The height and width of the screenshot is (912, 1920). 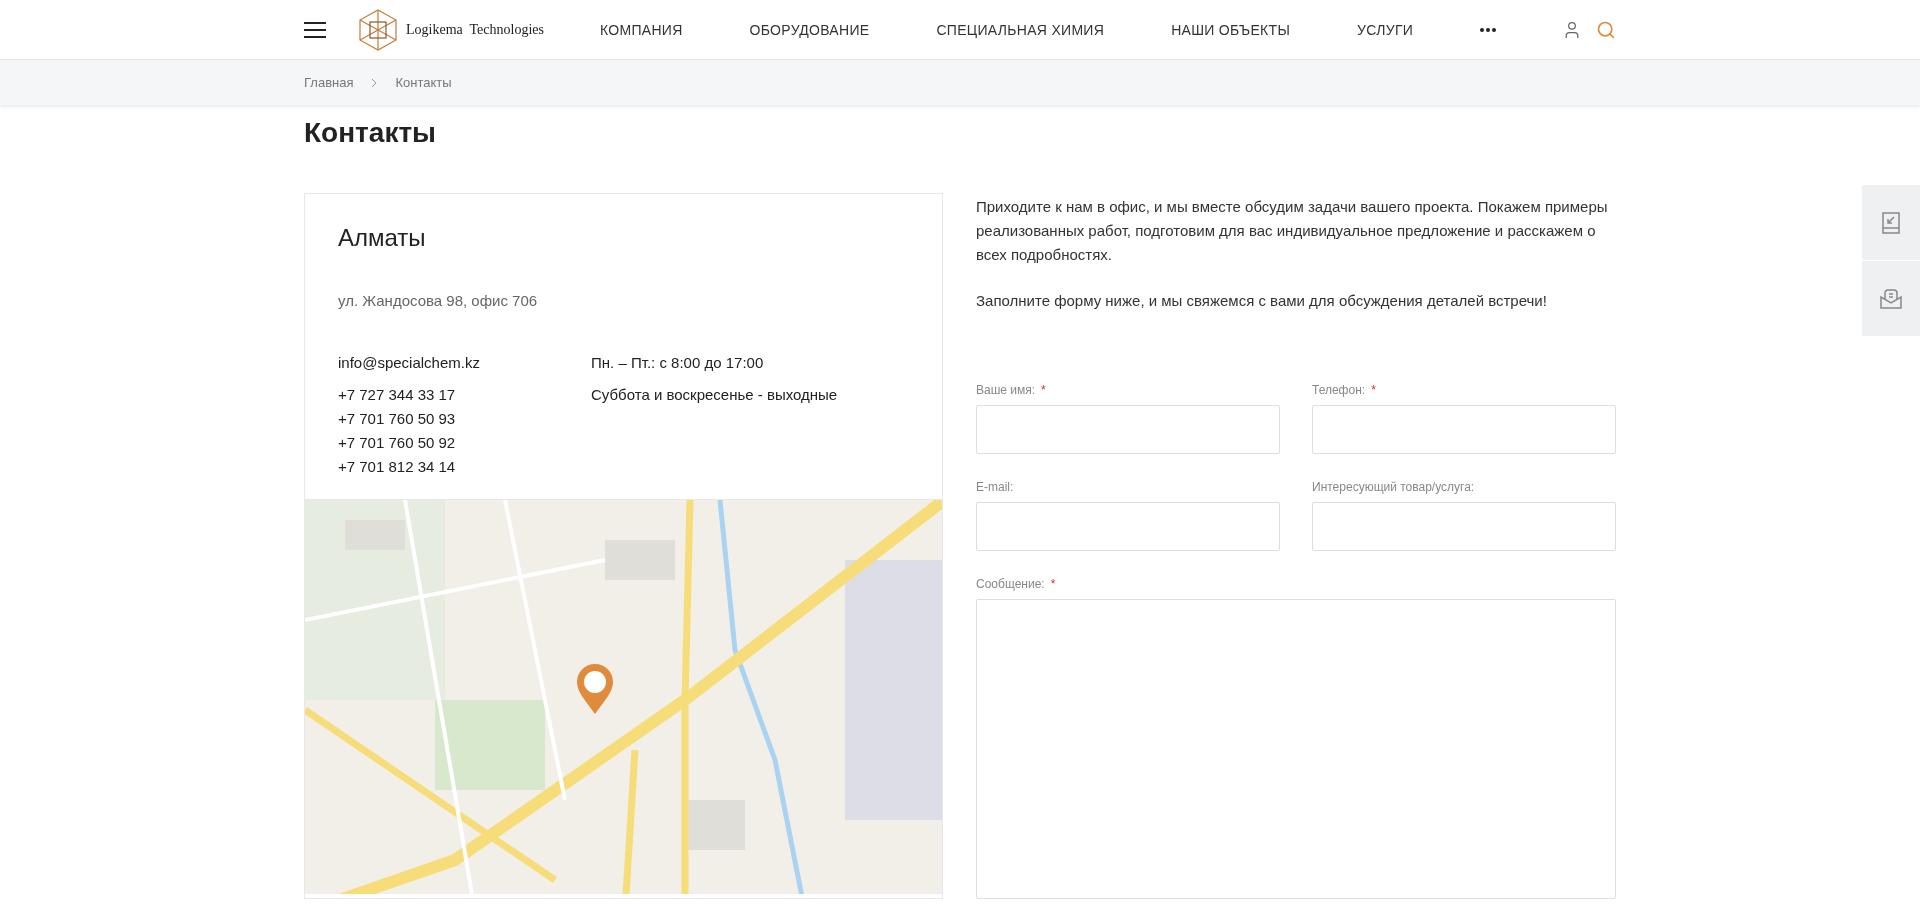 I want to click on nav-link: СПЕЦИАЛЬНАЯ ХИМИЯ, so click(x=1020, y=29).